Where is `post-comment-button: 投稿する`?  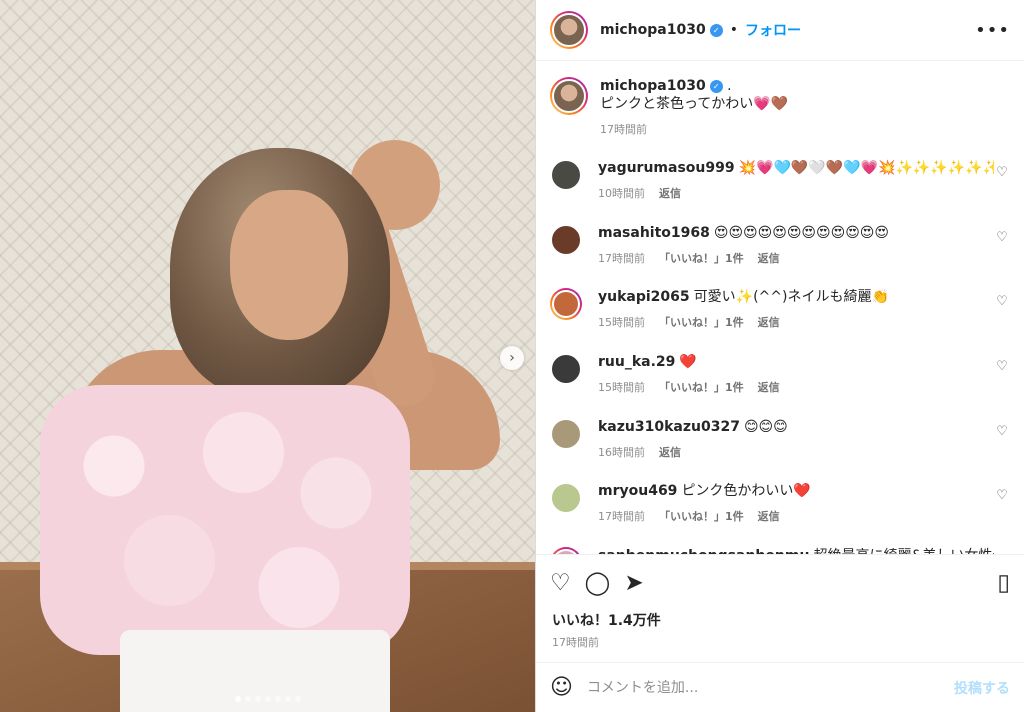
post-comment-button: 投稿する is located at coordinates (982, 688).